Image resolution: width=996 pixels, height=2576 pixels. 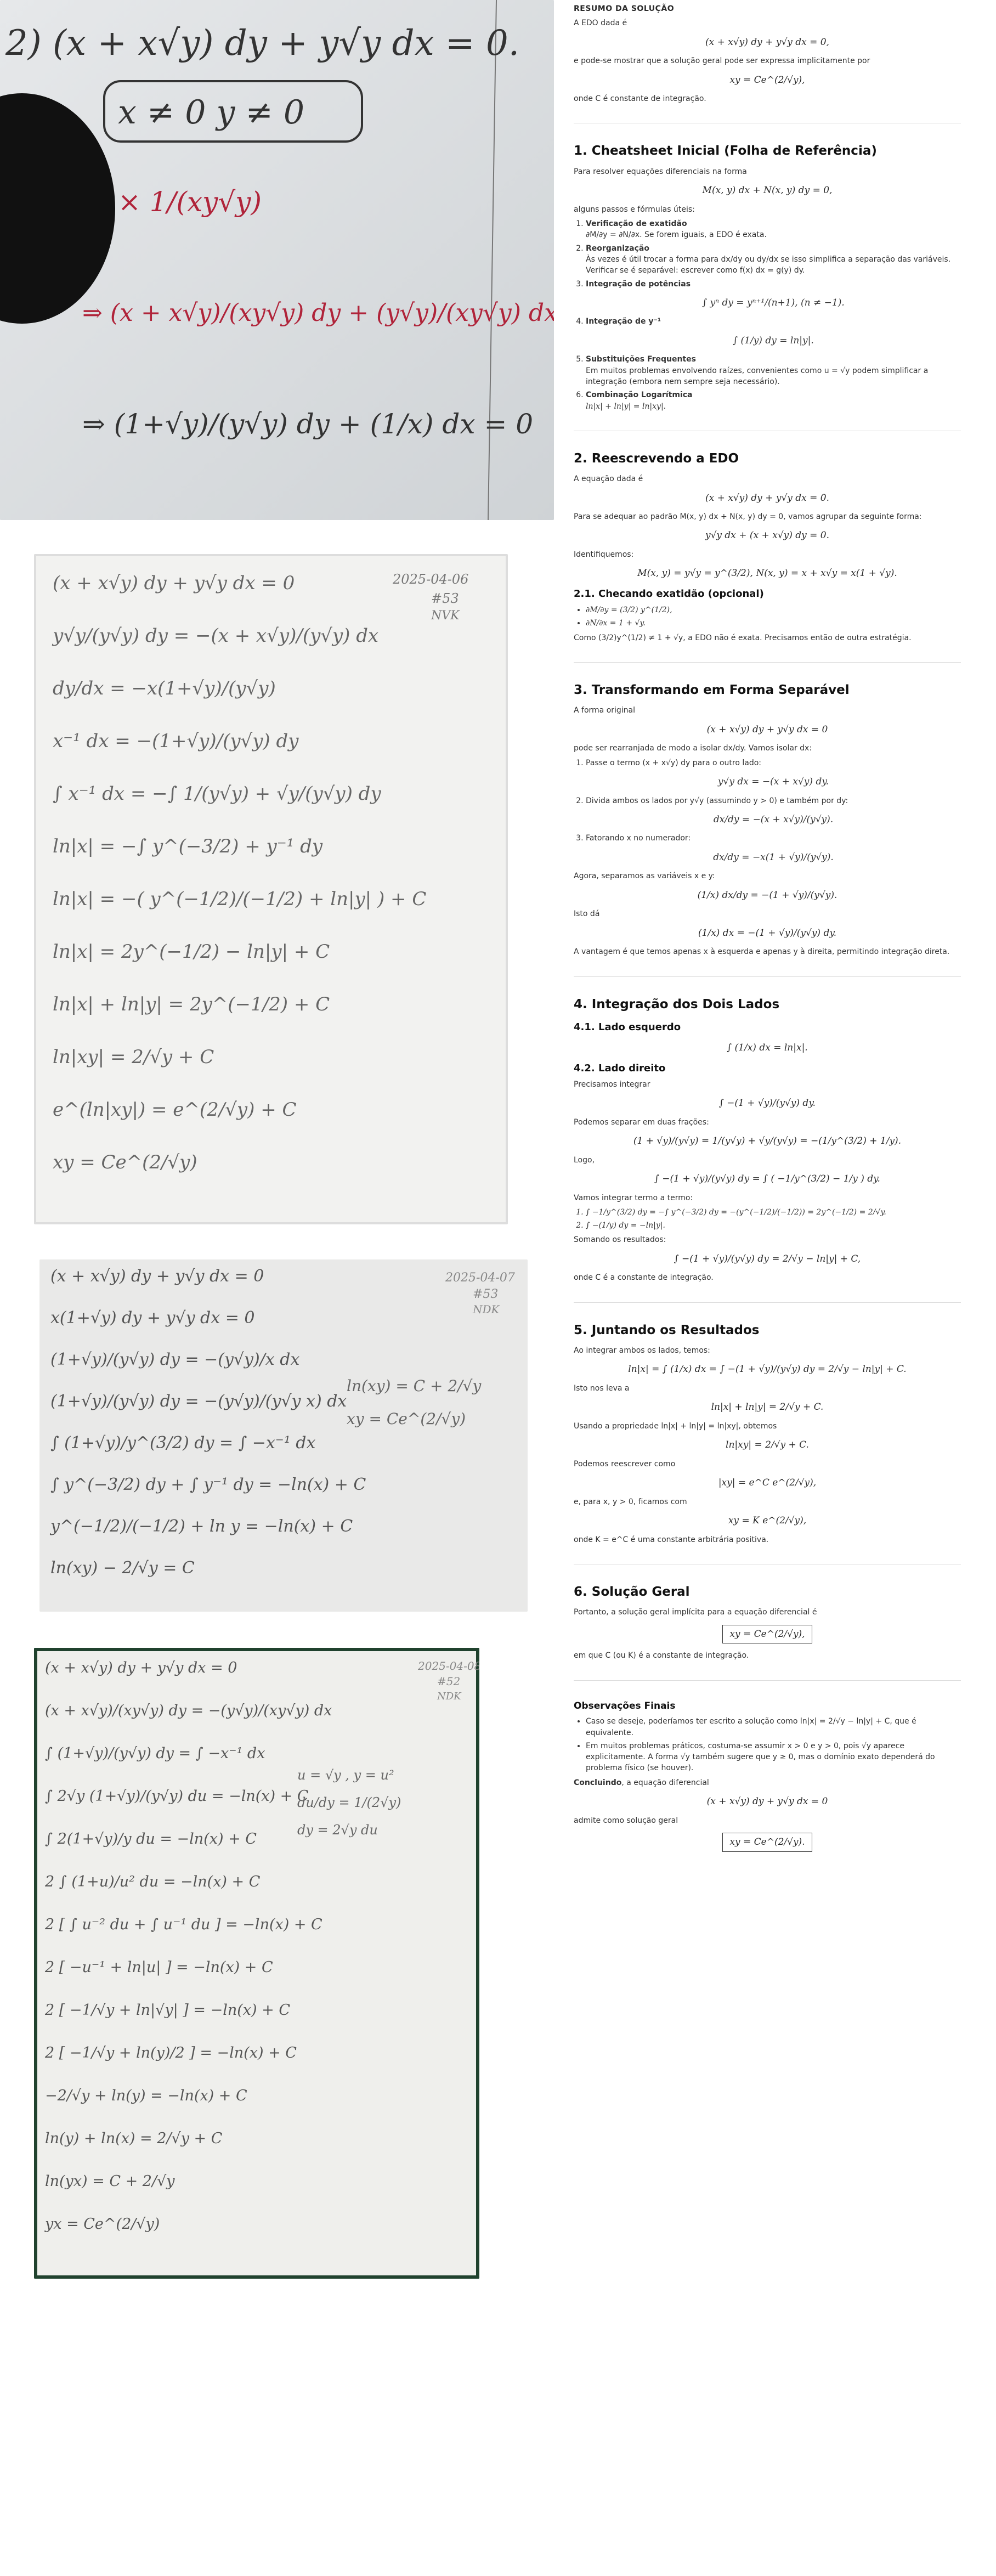 What do you see at coordinates (667, 1330) in the screenshot?
I see `section-5-title: 5. Juntando os Resultados` at bounding box center [667, 1330].